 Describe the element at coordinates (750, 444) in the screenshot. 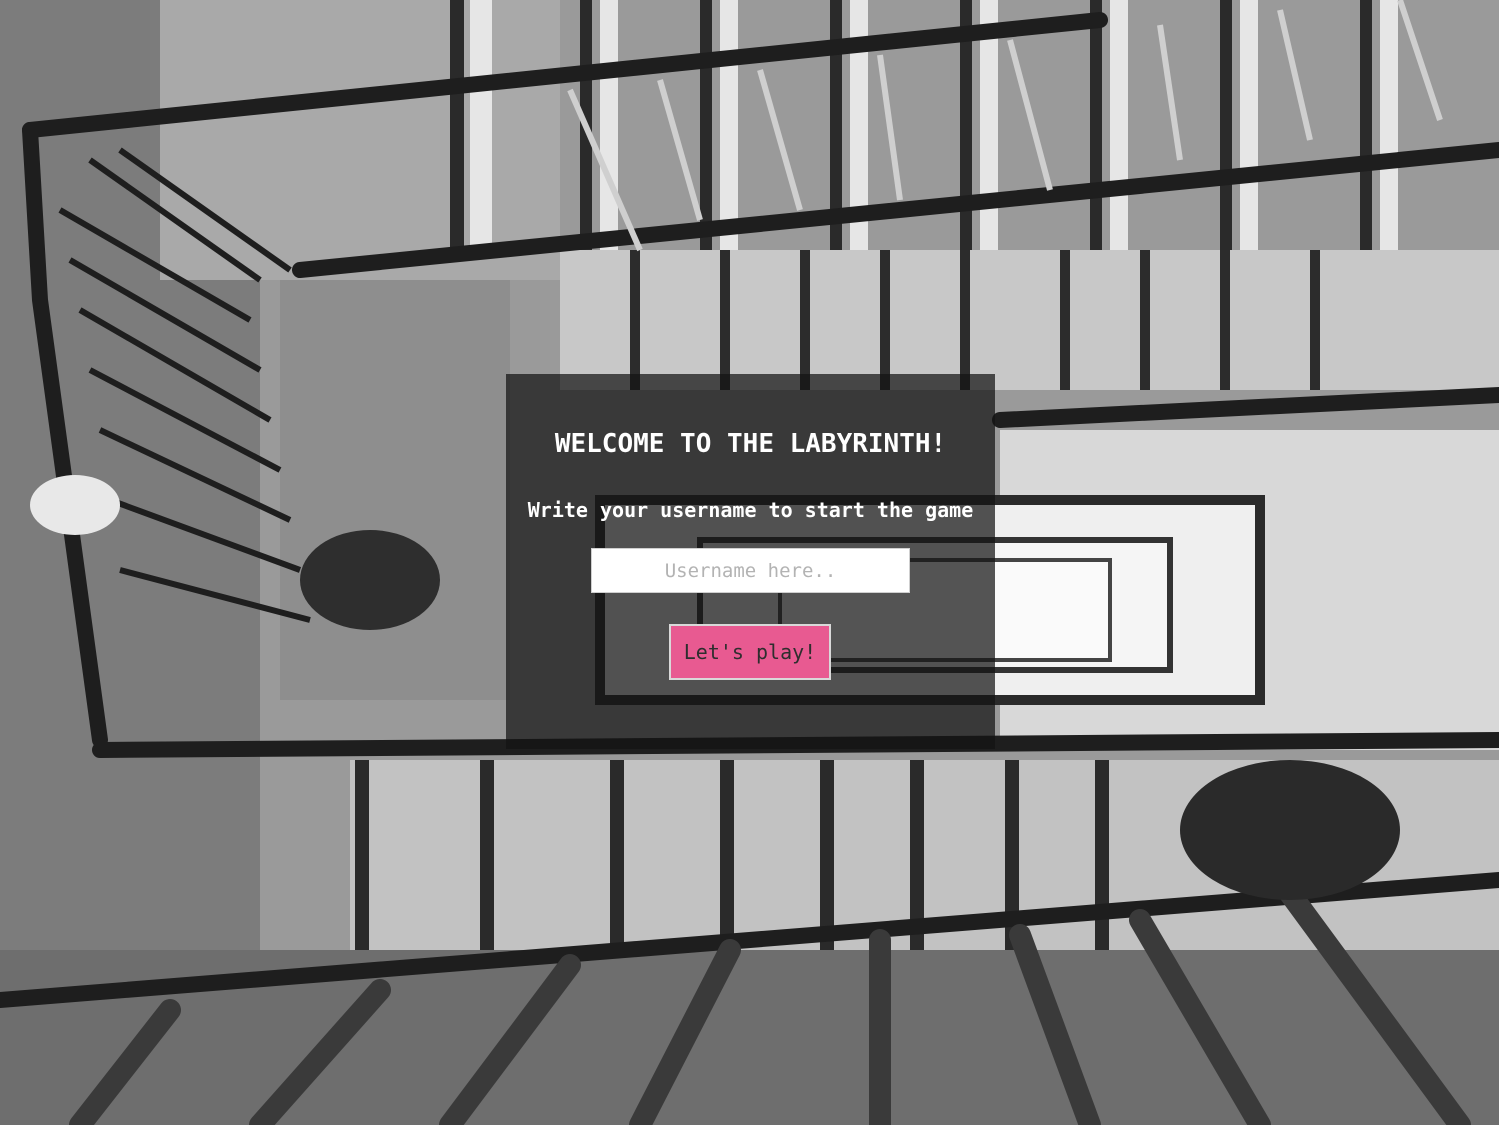

I see `welcome-title: WELCOME TO THE LABYRINTH!` at that location.